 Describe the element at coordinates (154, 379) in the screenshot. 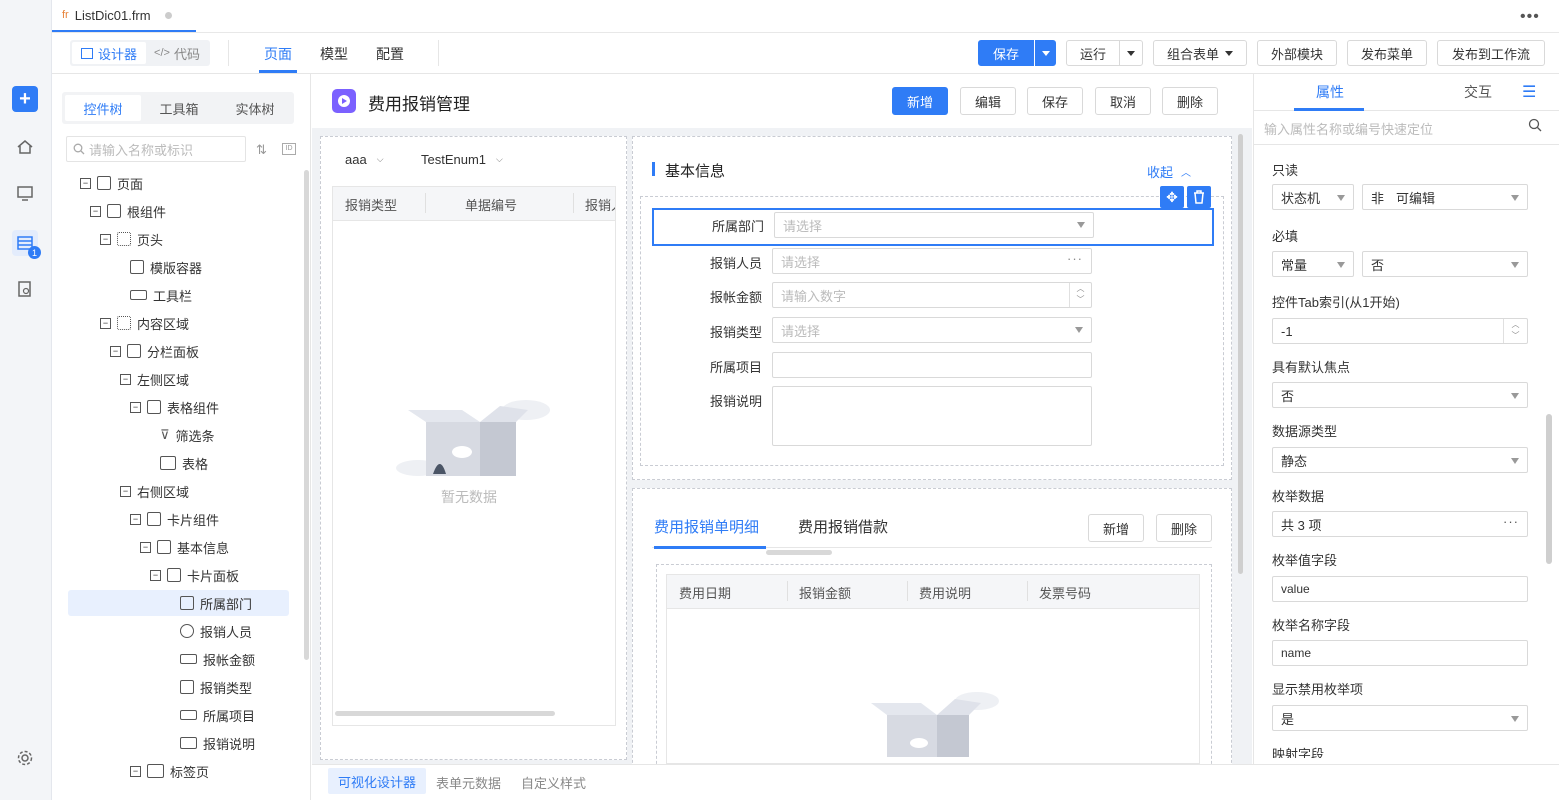

I see `tree-node-left-area: − 左侧区域` at that location.